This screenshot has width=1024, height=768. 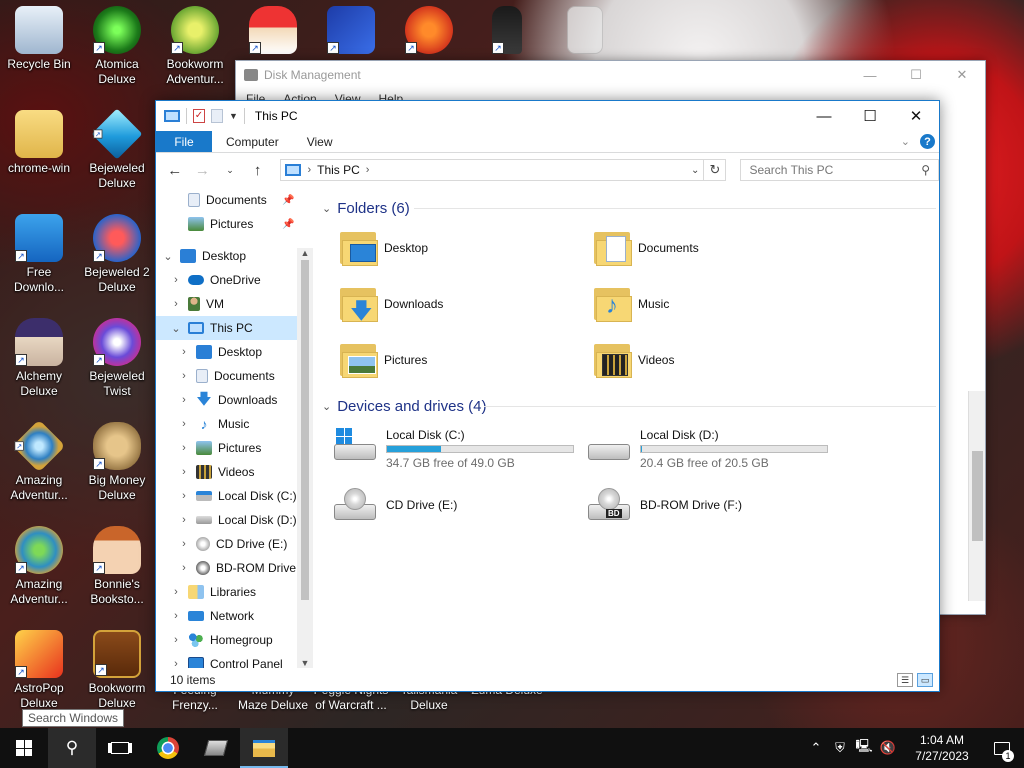 I want to click on nav-item-vm: › VM, so click(x=234, y=304).